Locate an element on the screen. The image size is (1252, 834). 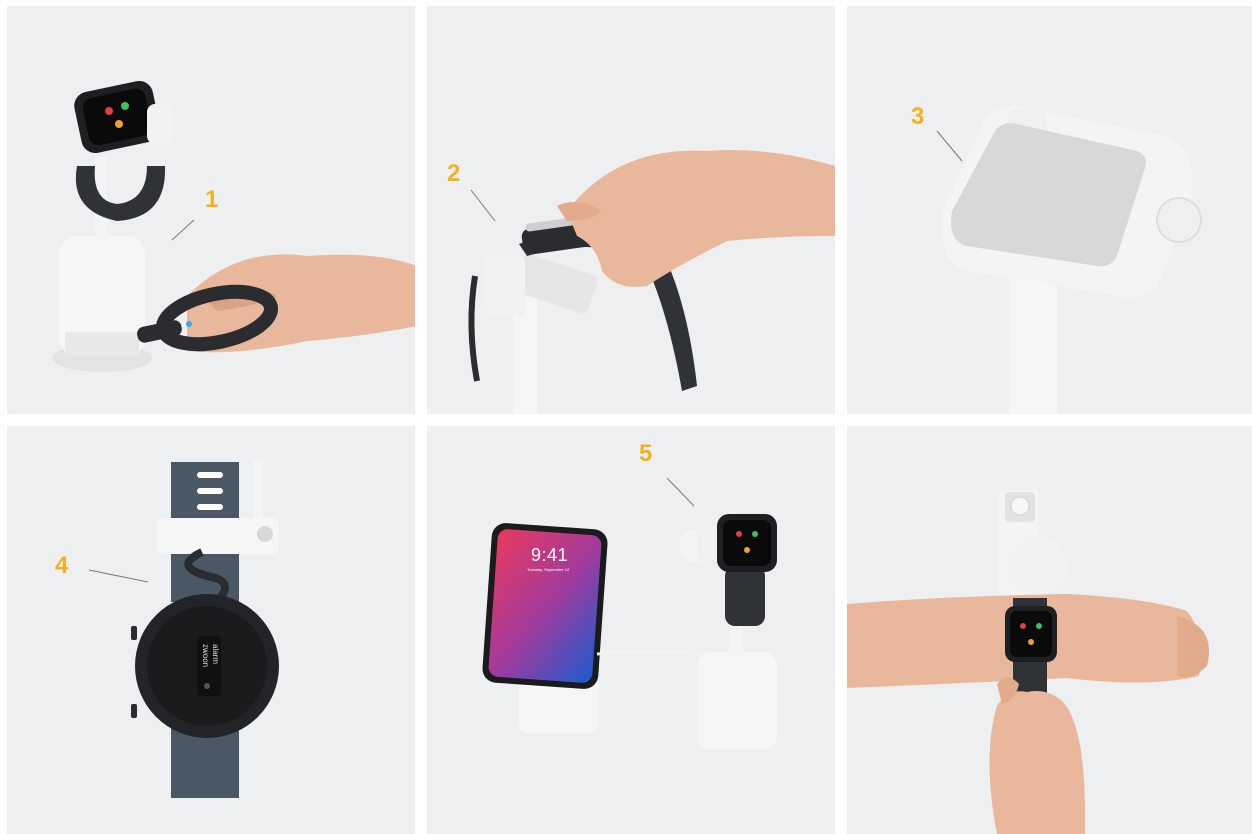
strap-brand-text: zwoon is located at coordinates (205, 656).